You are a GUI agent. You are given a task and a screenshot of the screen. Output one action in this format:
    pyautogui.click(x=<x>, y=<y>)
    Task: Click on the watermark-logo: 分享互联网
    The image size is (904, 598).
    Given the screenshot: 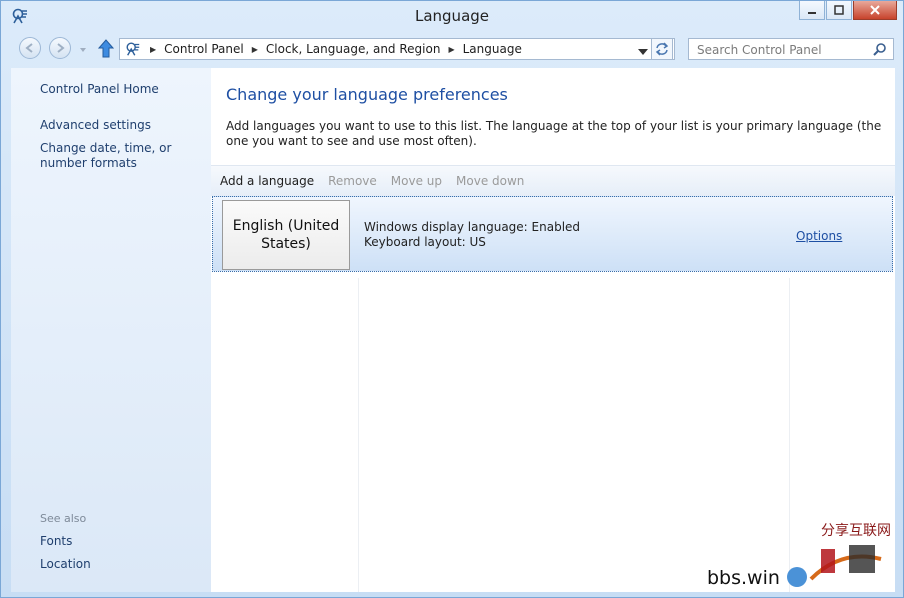 What is the action you would take?
    pyautogui.click(x=840, y=557)
    